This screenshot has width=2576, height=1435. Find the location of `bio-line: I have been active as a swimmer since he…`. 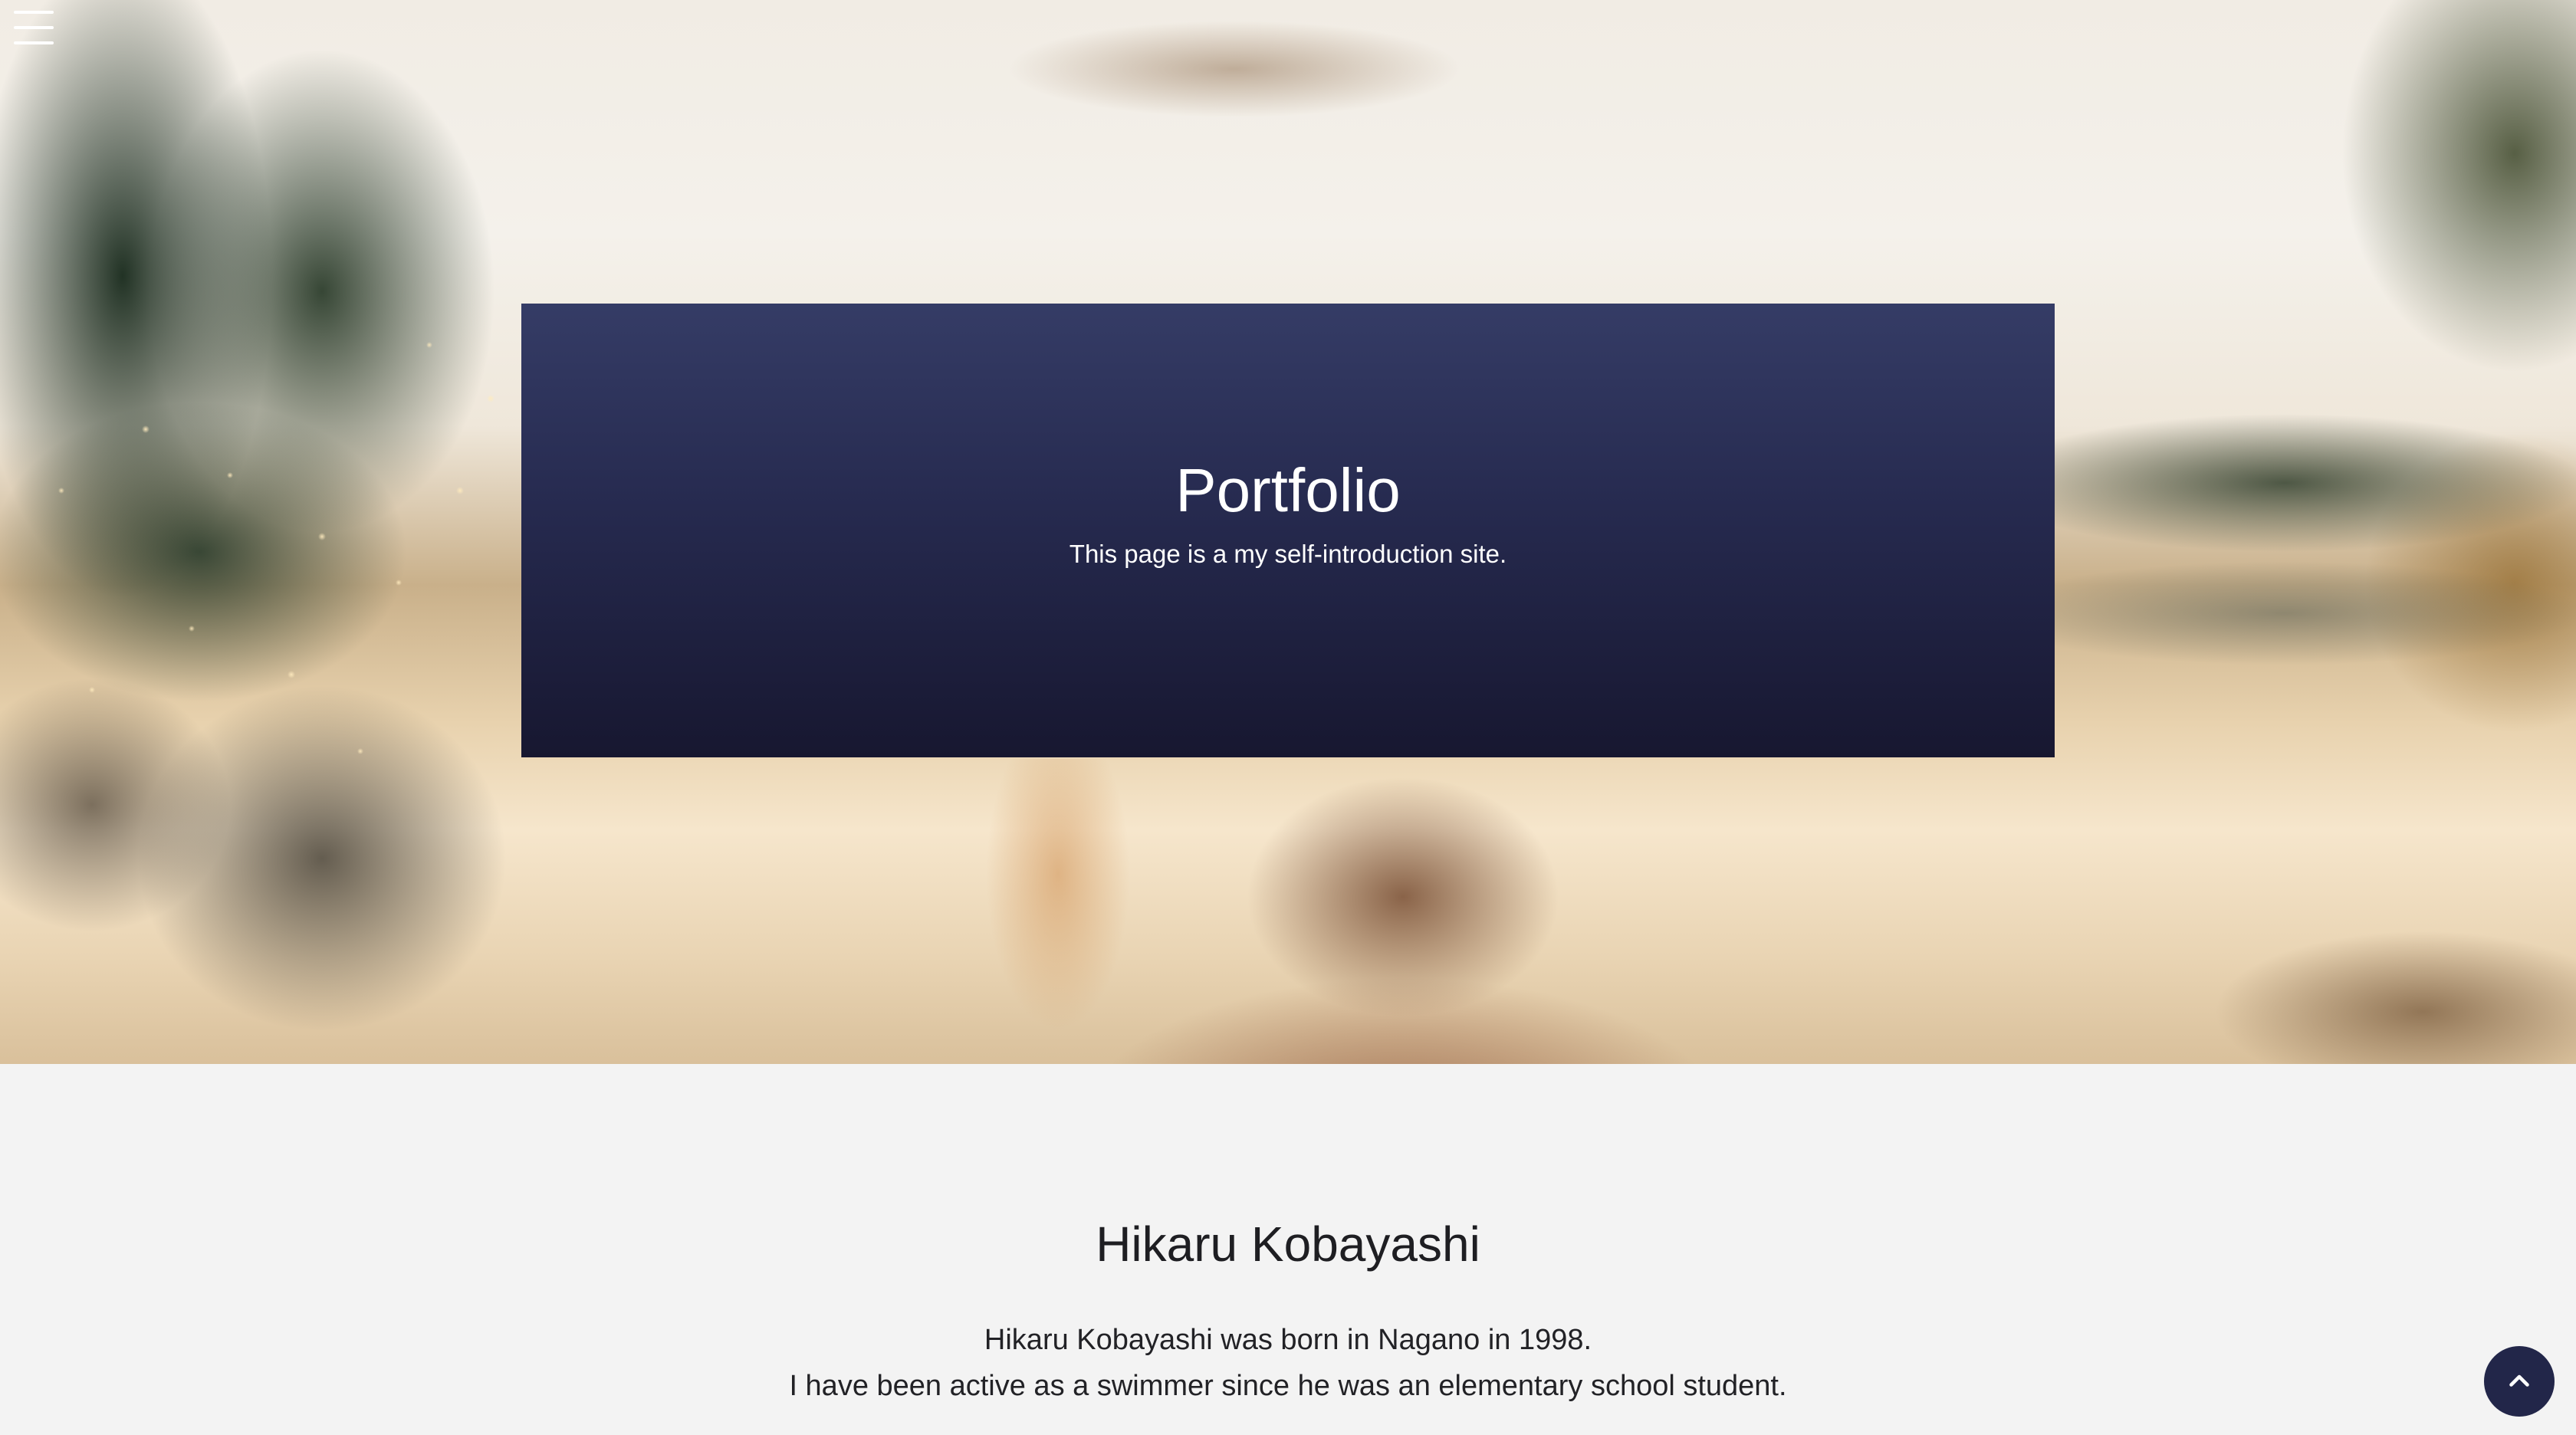

bio-line: I have been active as a swimmer since he… is located at coordinates (1288, 1386).